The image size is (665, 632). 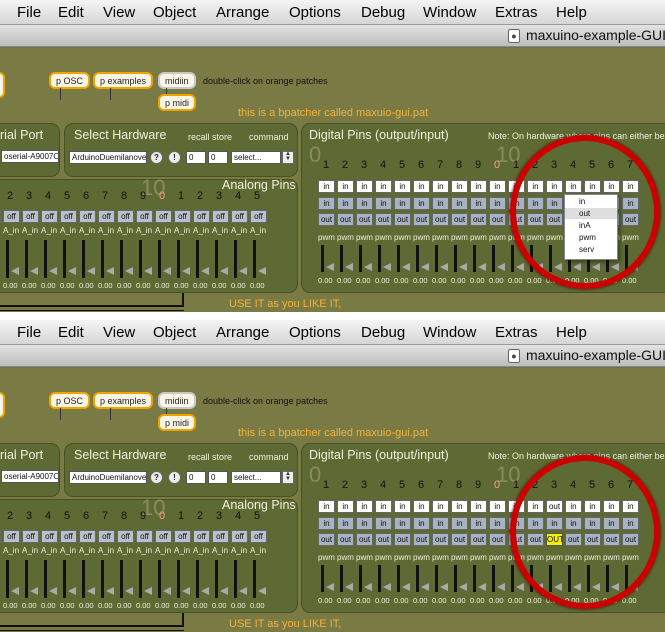 What do you see at coordinates (242, 332) in the screenshot?
I see `menu-arrange: Arrange` at bounding box center [242, 332].